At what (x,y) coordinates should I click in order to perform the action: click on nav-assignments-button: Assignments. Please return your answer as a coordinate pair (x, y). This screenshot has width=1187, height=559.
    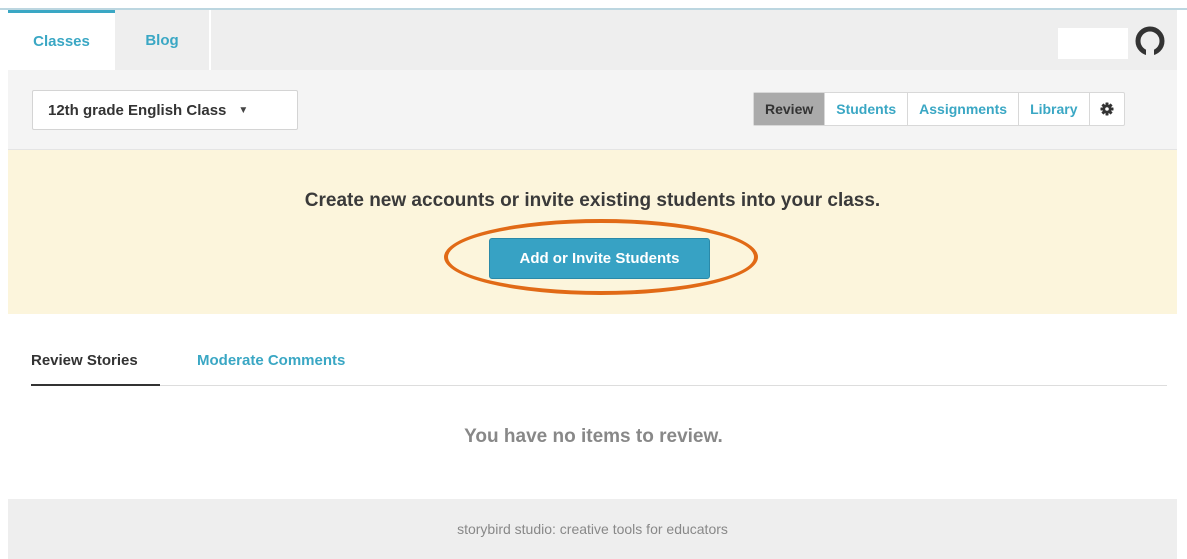
    Looking at the image, I should click on (962, 109).